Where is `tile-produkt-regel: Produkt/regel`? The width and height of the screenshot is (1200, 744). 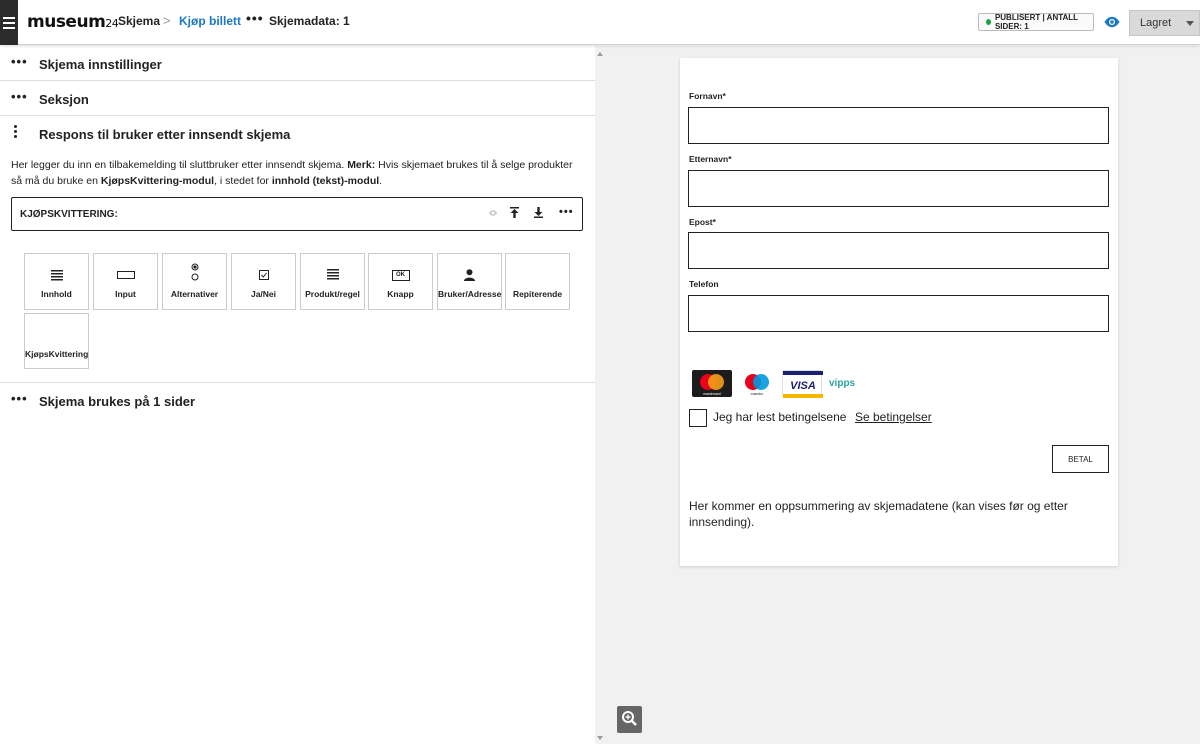 tile-produkt-regel: Produkt/regel is located at coordinates (332, 281).